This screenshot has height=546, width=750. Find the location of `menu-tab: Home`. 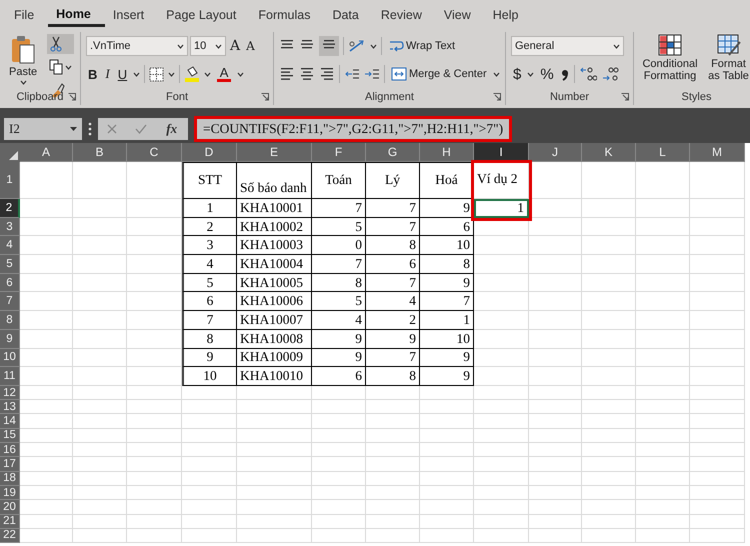

menu-tab: Home is located at coordinates (76, 15).